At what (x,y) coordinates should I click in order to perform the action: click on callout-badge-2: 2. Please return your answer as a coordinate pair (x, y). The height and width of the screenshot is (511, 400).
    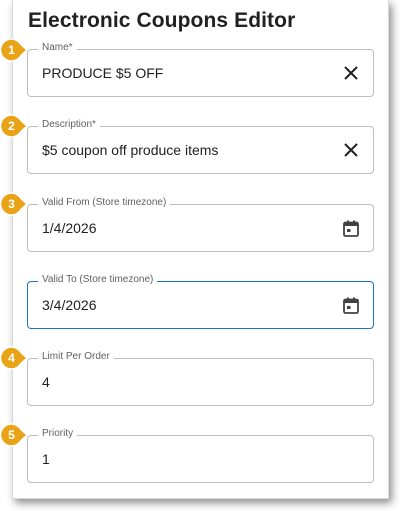
    Looking at the image, I should click on (14, 126).